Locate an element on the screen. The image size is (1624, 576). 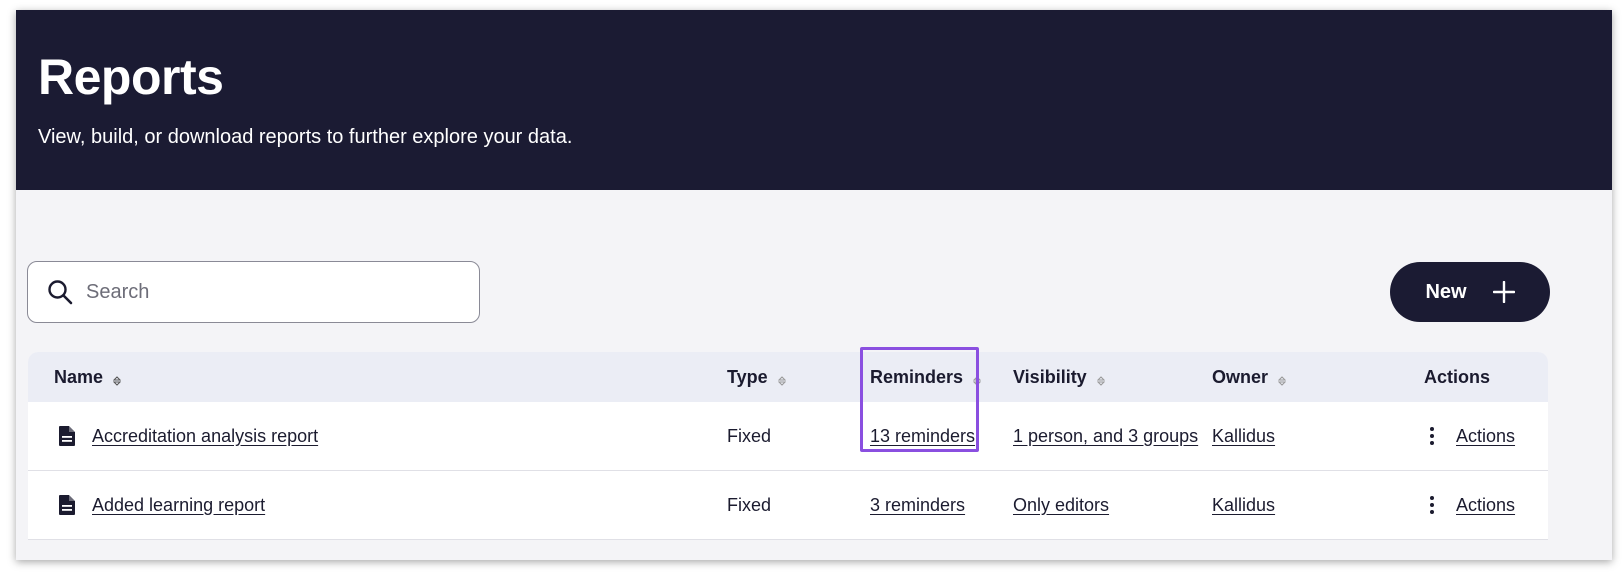
column-label: Visibility is located at coordinates (1050, 376).